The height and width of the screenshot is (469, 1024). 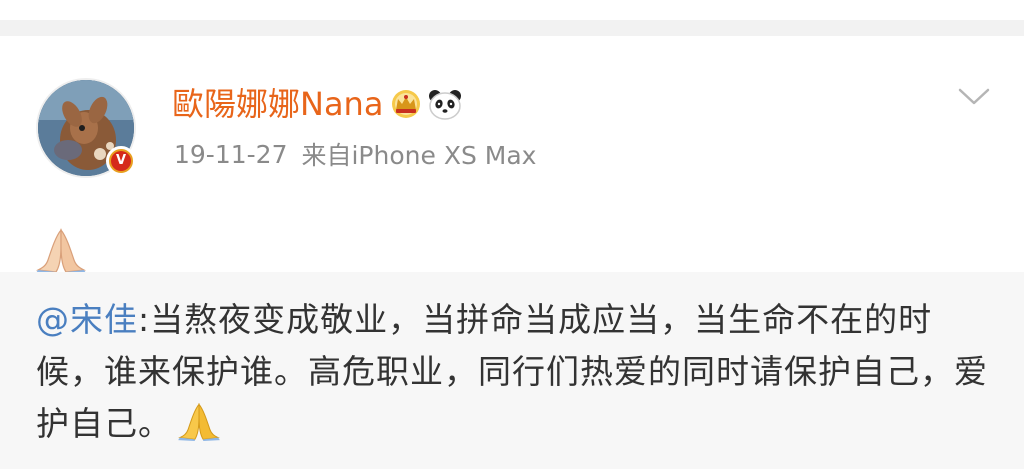 What do you see at coordinates (512, 28) in the screenshot?
I see `post-divider` at bounding box center [512, 28].